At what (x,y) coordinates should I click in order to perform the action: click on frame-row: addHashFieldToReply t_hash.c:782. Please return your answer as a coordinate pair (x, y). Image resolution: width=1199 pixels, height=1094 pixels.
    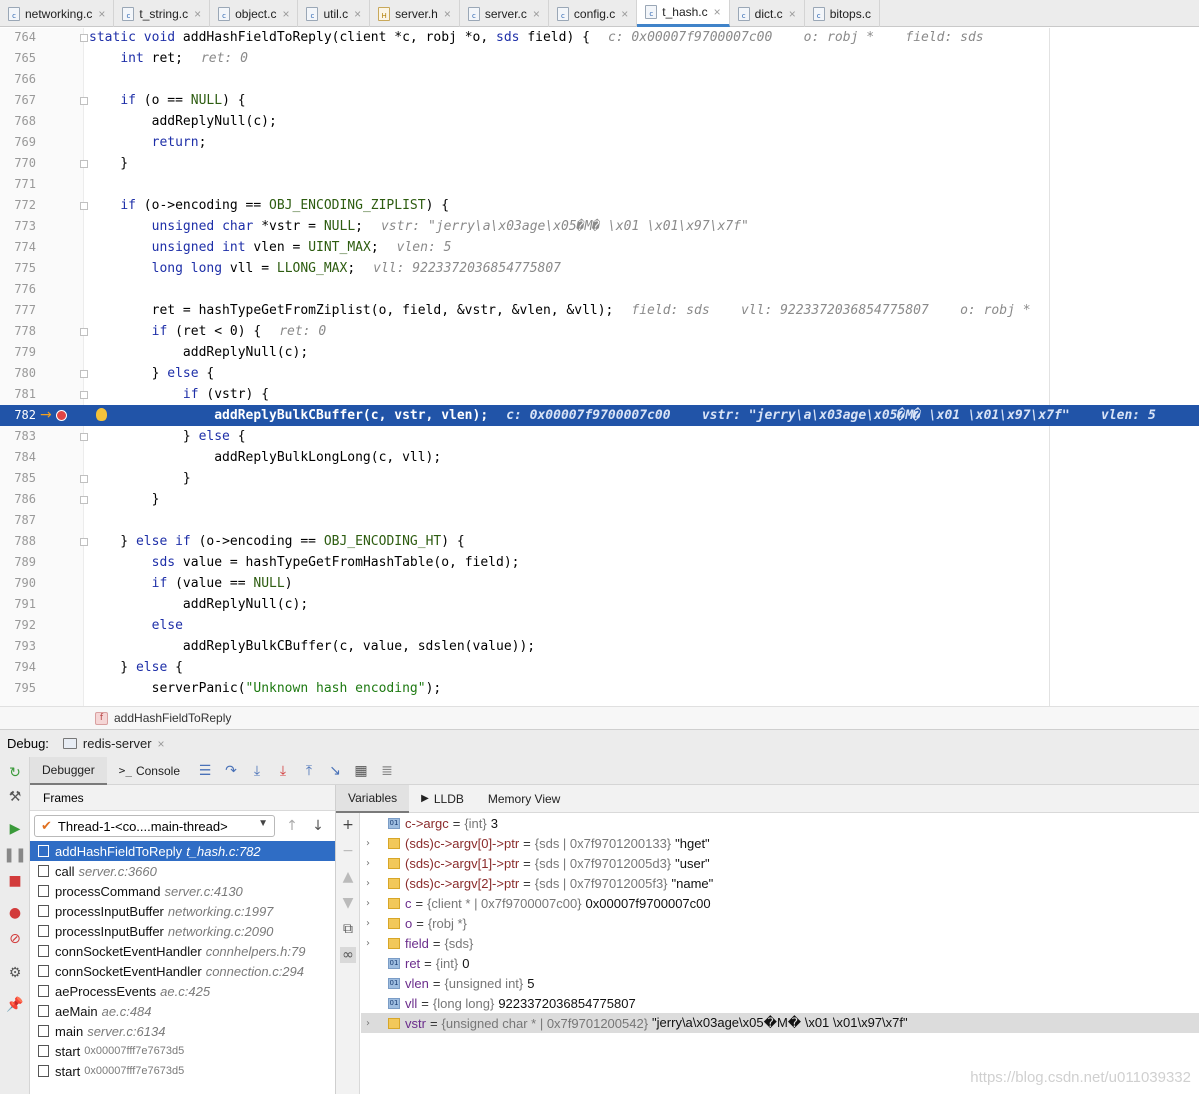
    Looking at the image, I should click on (182, 851).